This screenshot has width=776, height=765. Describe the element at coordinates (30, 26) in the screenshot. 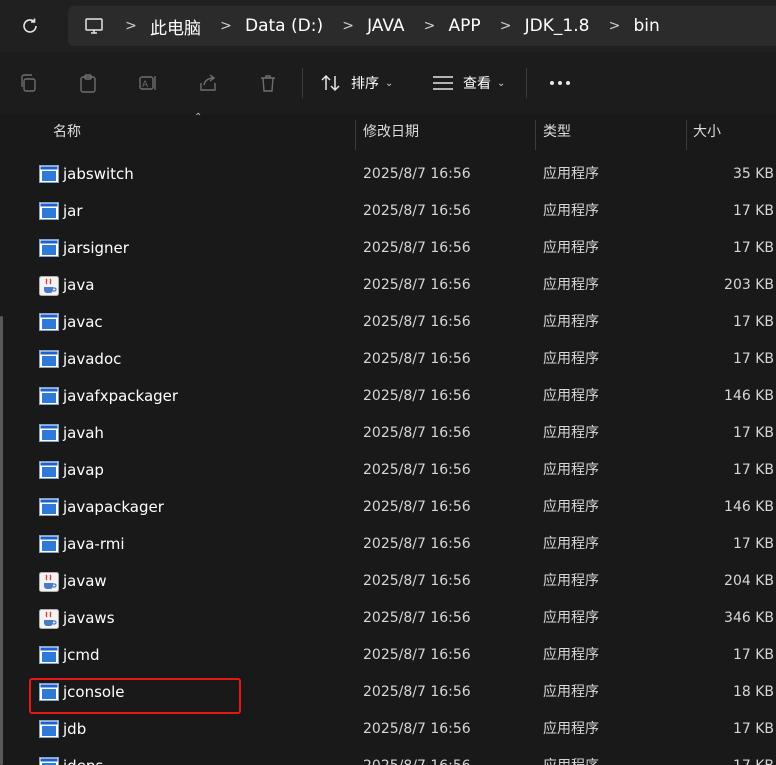

I see `refresh-icon` at that location.